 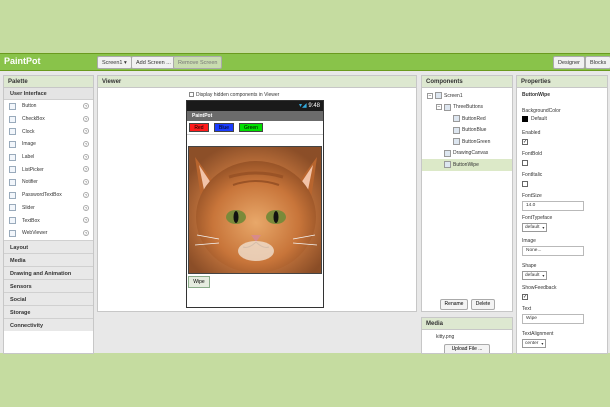 What do you see at coordinates (467, 119) in the screenshot?
I see `tree-item-buttonred: ButtonRed` at bounding box center [467, 119].